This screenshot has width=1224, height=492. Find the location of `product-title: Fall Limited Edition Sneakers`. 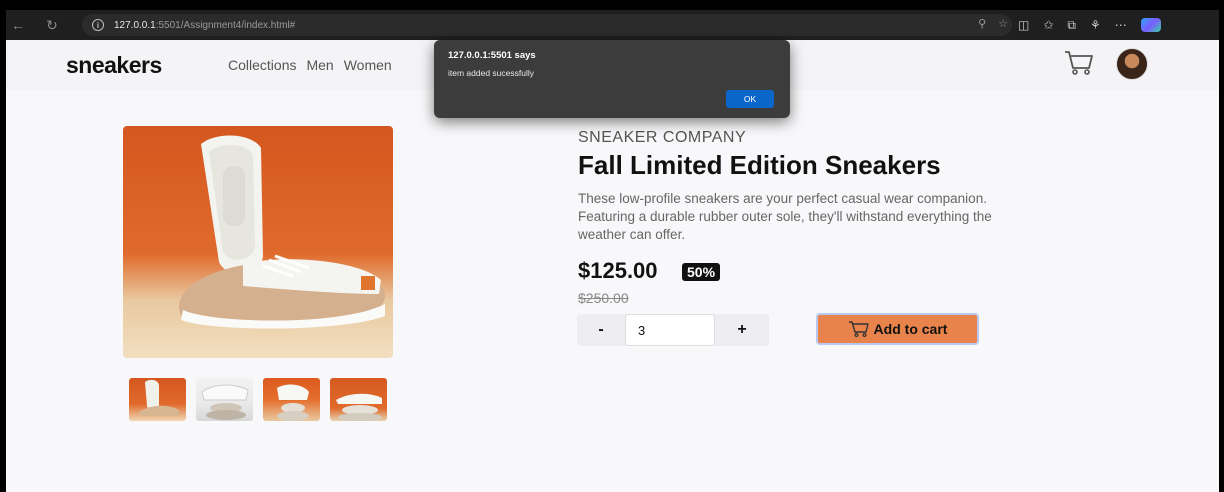

product-title: Fall Limited Edition Sneakers is located at coordinates (759, 165).